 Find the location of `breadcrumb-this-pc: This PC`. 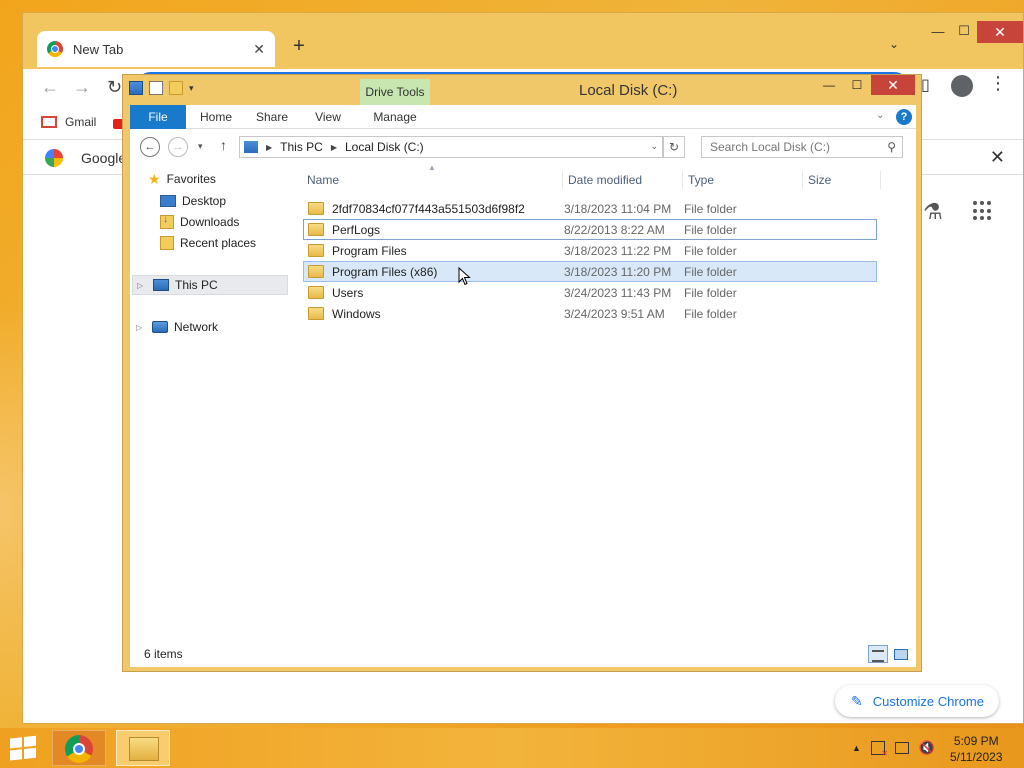

breadcrumb-this-pc: This PC is located at coordinates (301, 147).